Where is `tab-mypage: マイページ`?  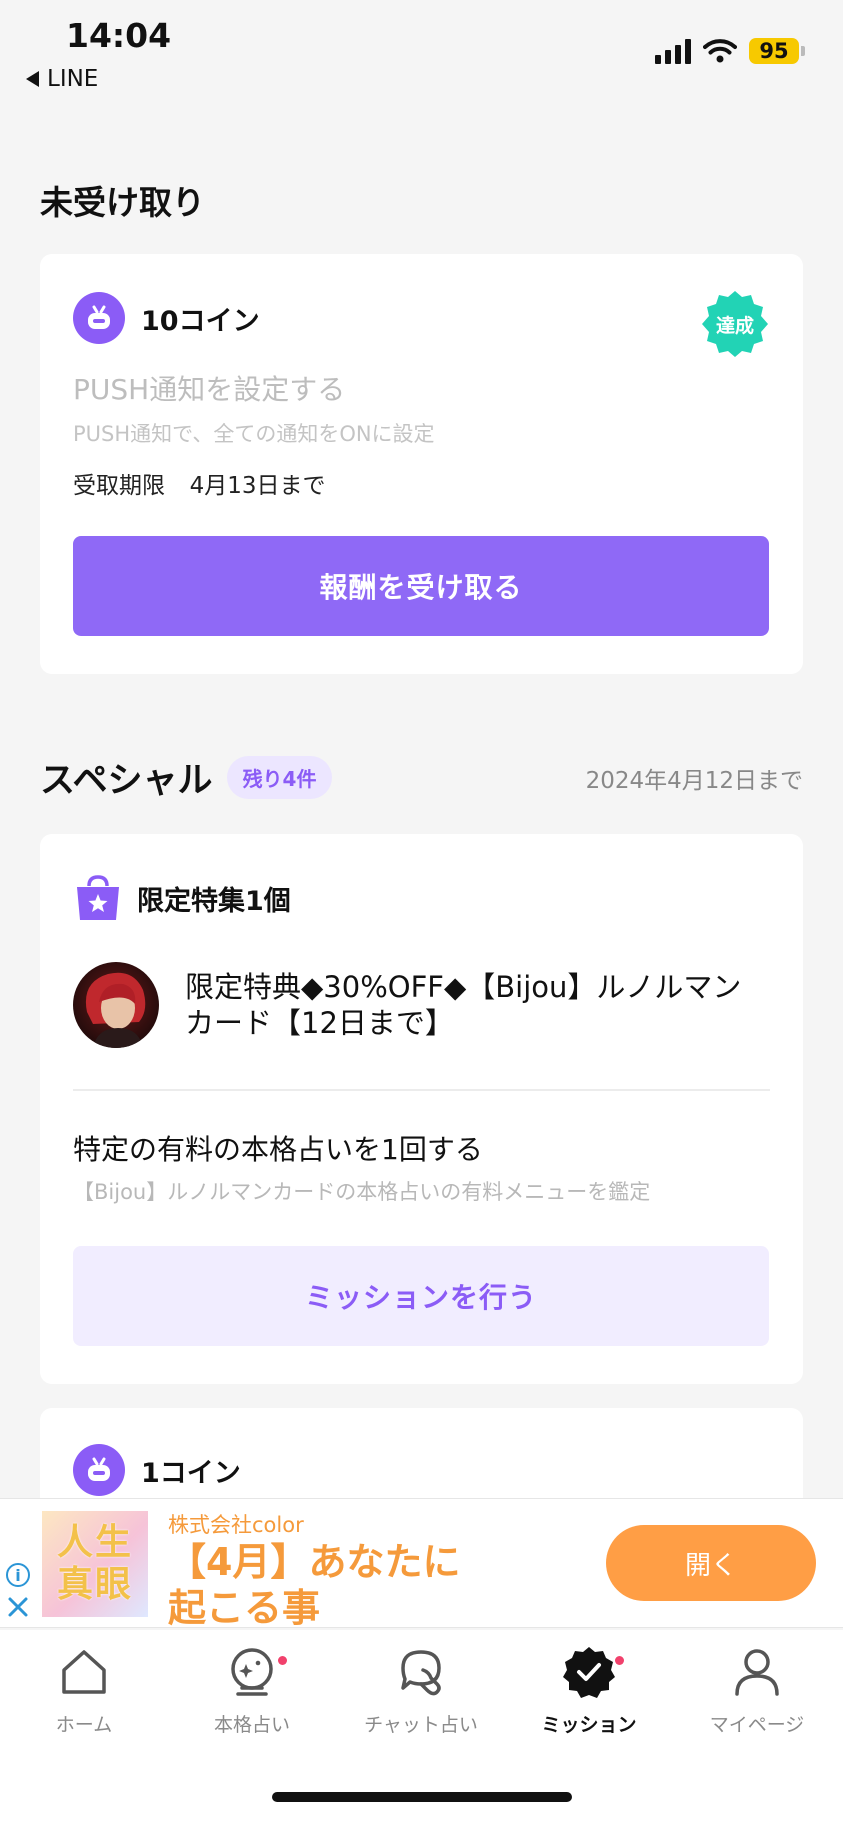 tab-mypage: マイページ is located at coordinates (757, 1690).